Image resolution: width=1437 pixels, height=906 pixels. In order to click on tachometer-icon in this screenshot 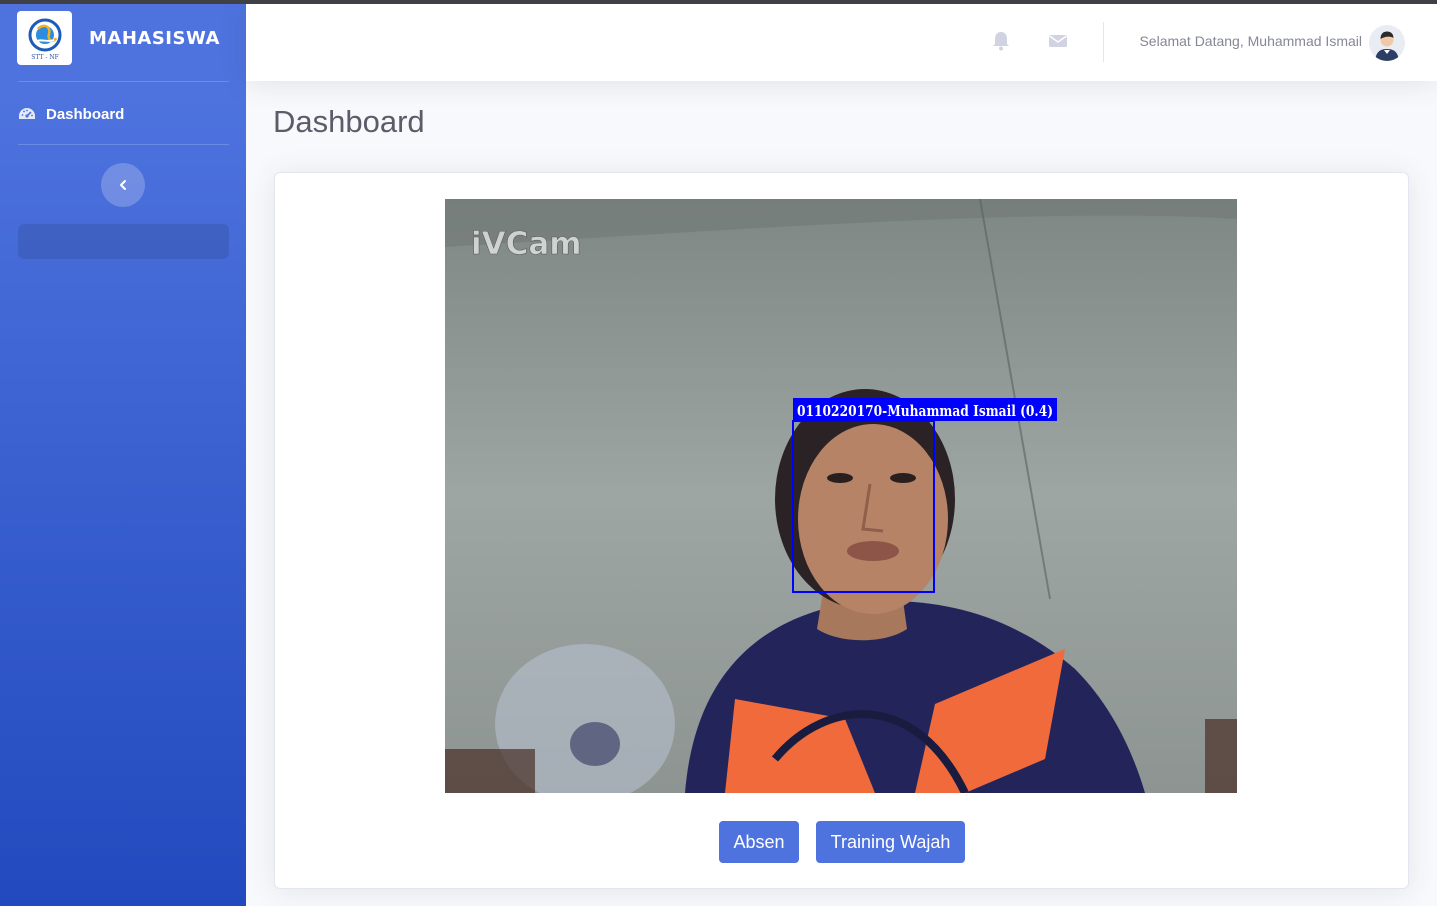, I will do `click(27, 114)`.